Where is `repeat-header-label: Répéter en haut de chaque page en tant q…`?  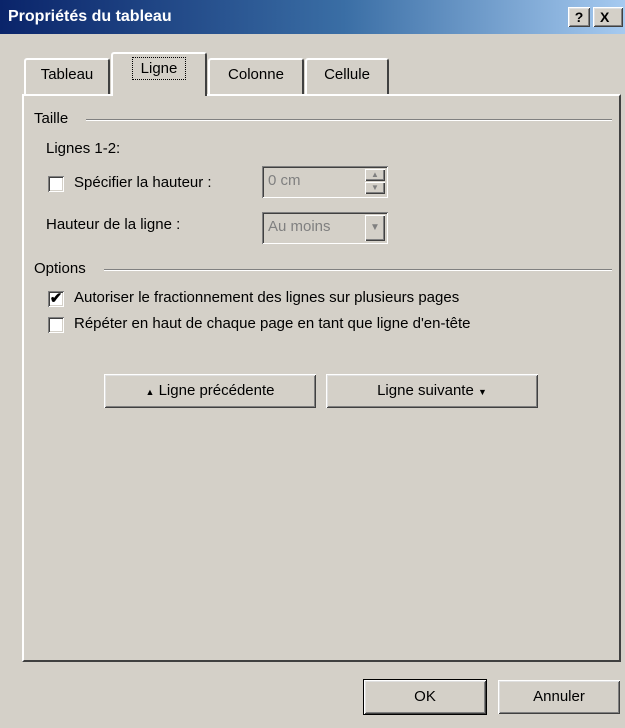 repeat-header-label: Répéter en haut de chaque page en tant q… is located at coordinates (272, 323).